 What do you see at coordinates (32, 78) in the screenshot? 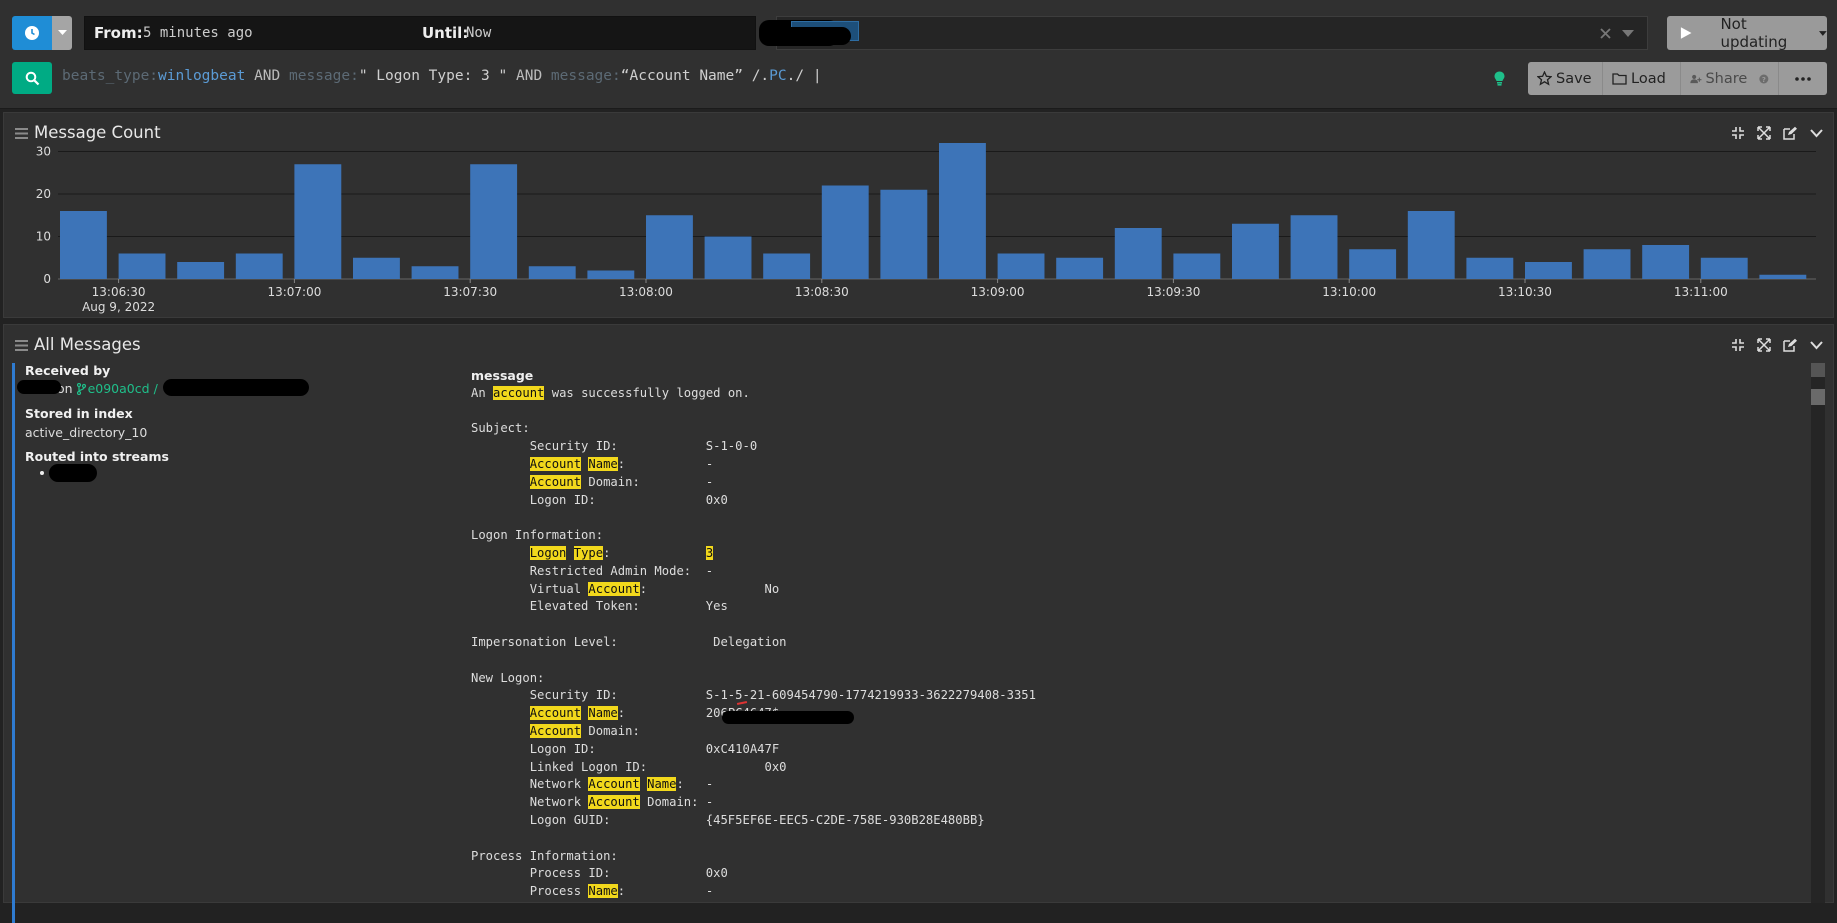
I see `search-button` at bounding box center [32, 78].